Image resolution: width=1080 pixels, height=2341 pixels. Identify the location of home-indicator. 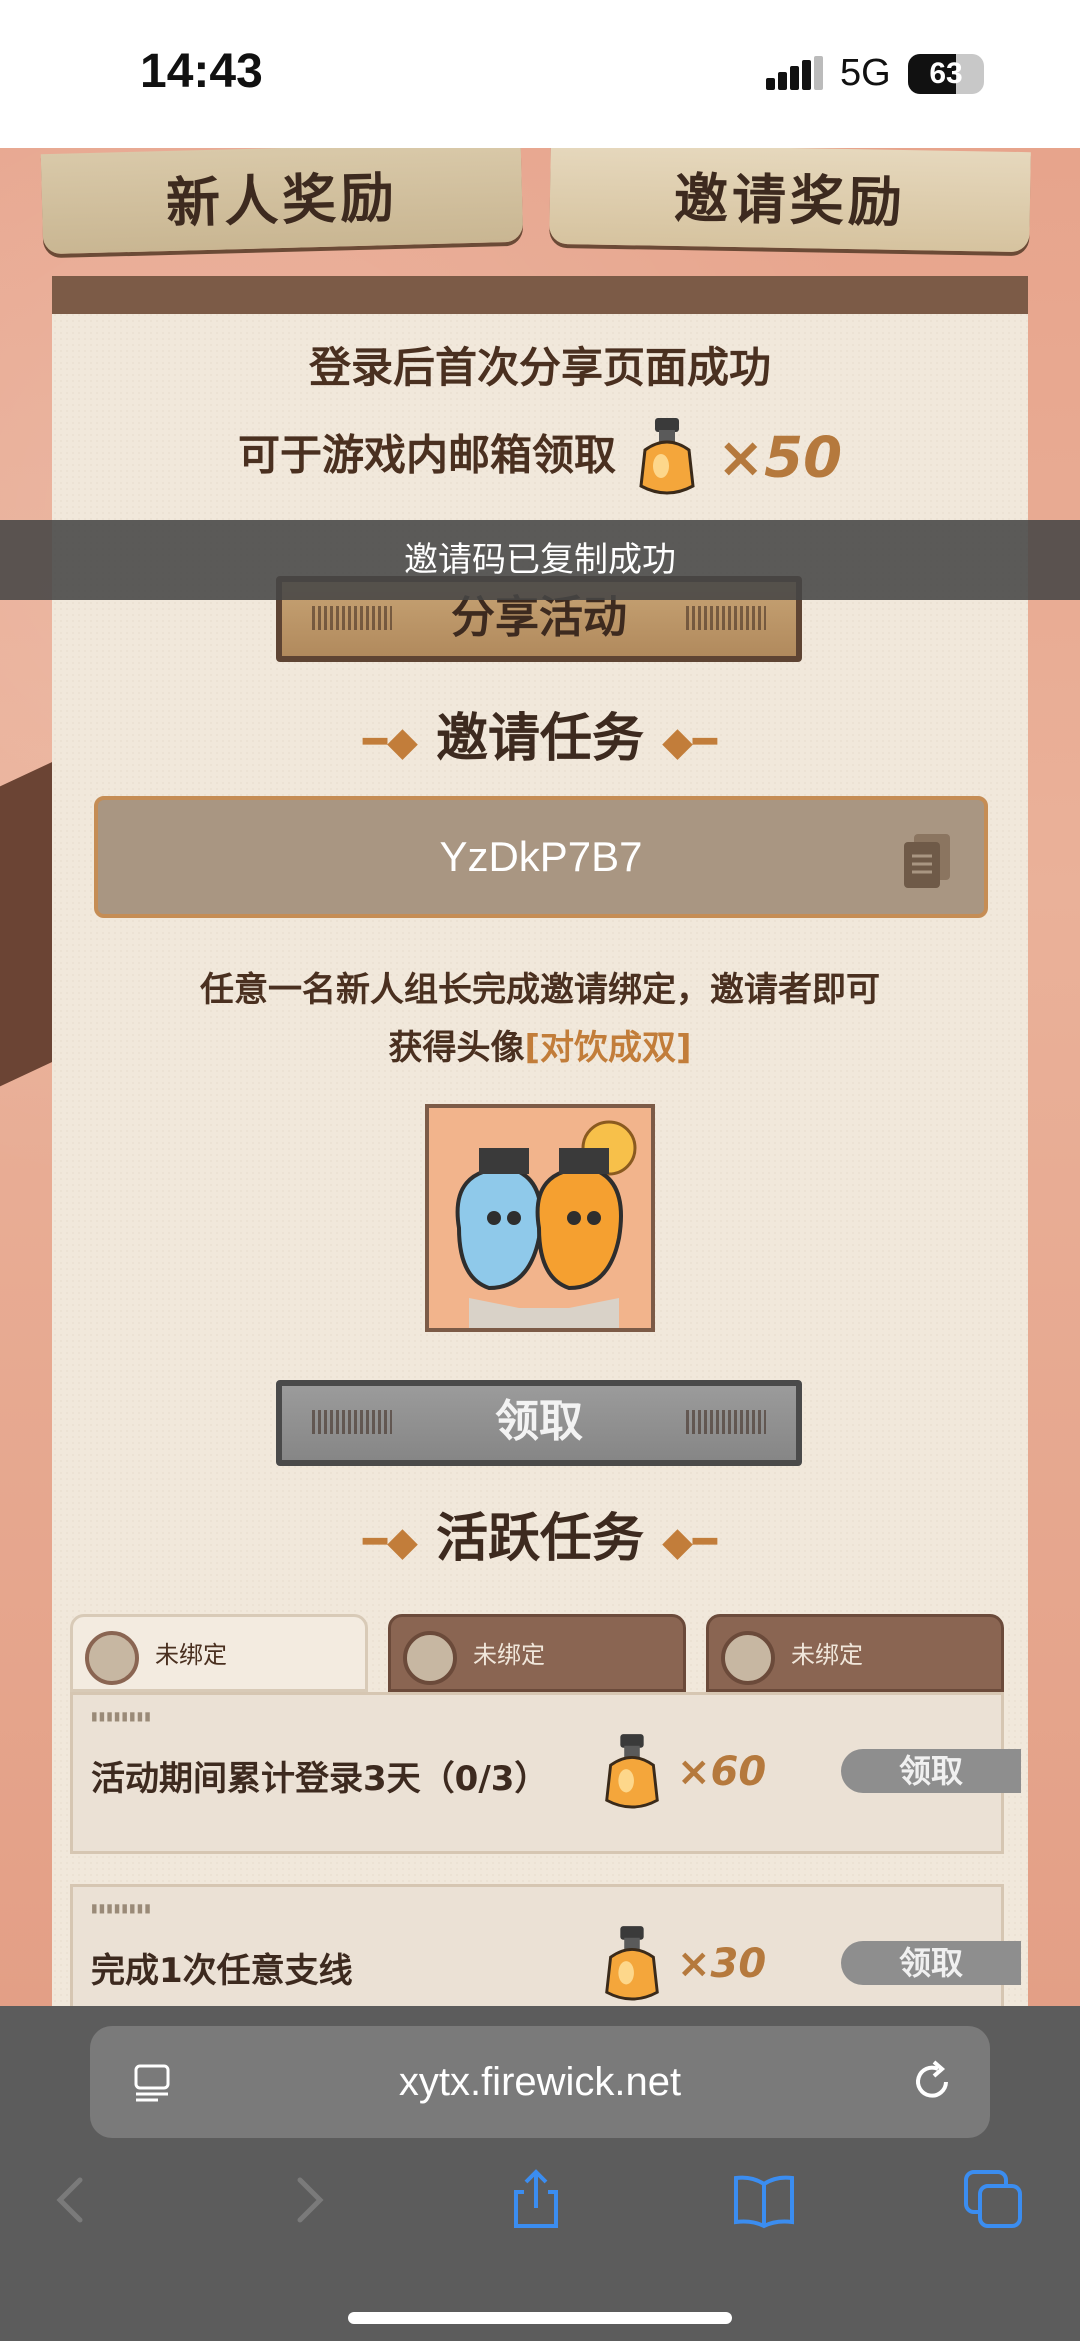
(540, 2318).